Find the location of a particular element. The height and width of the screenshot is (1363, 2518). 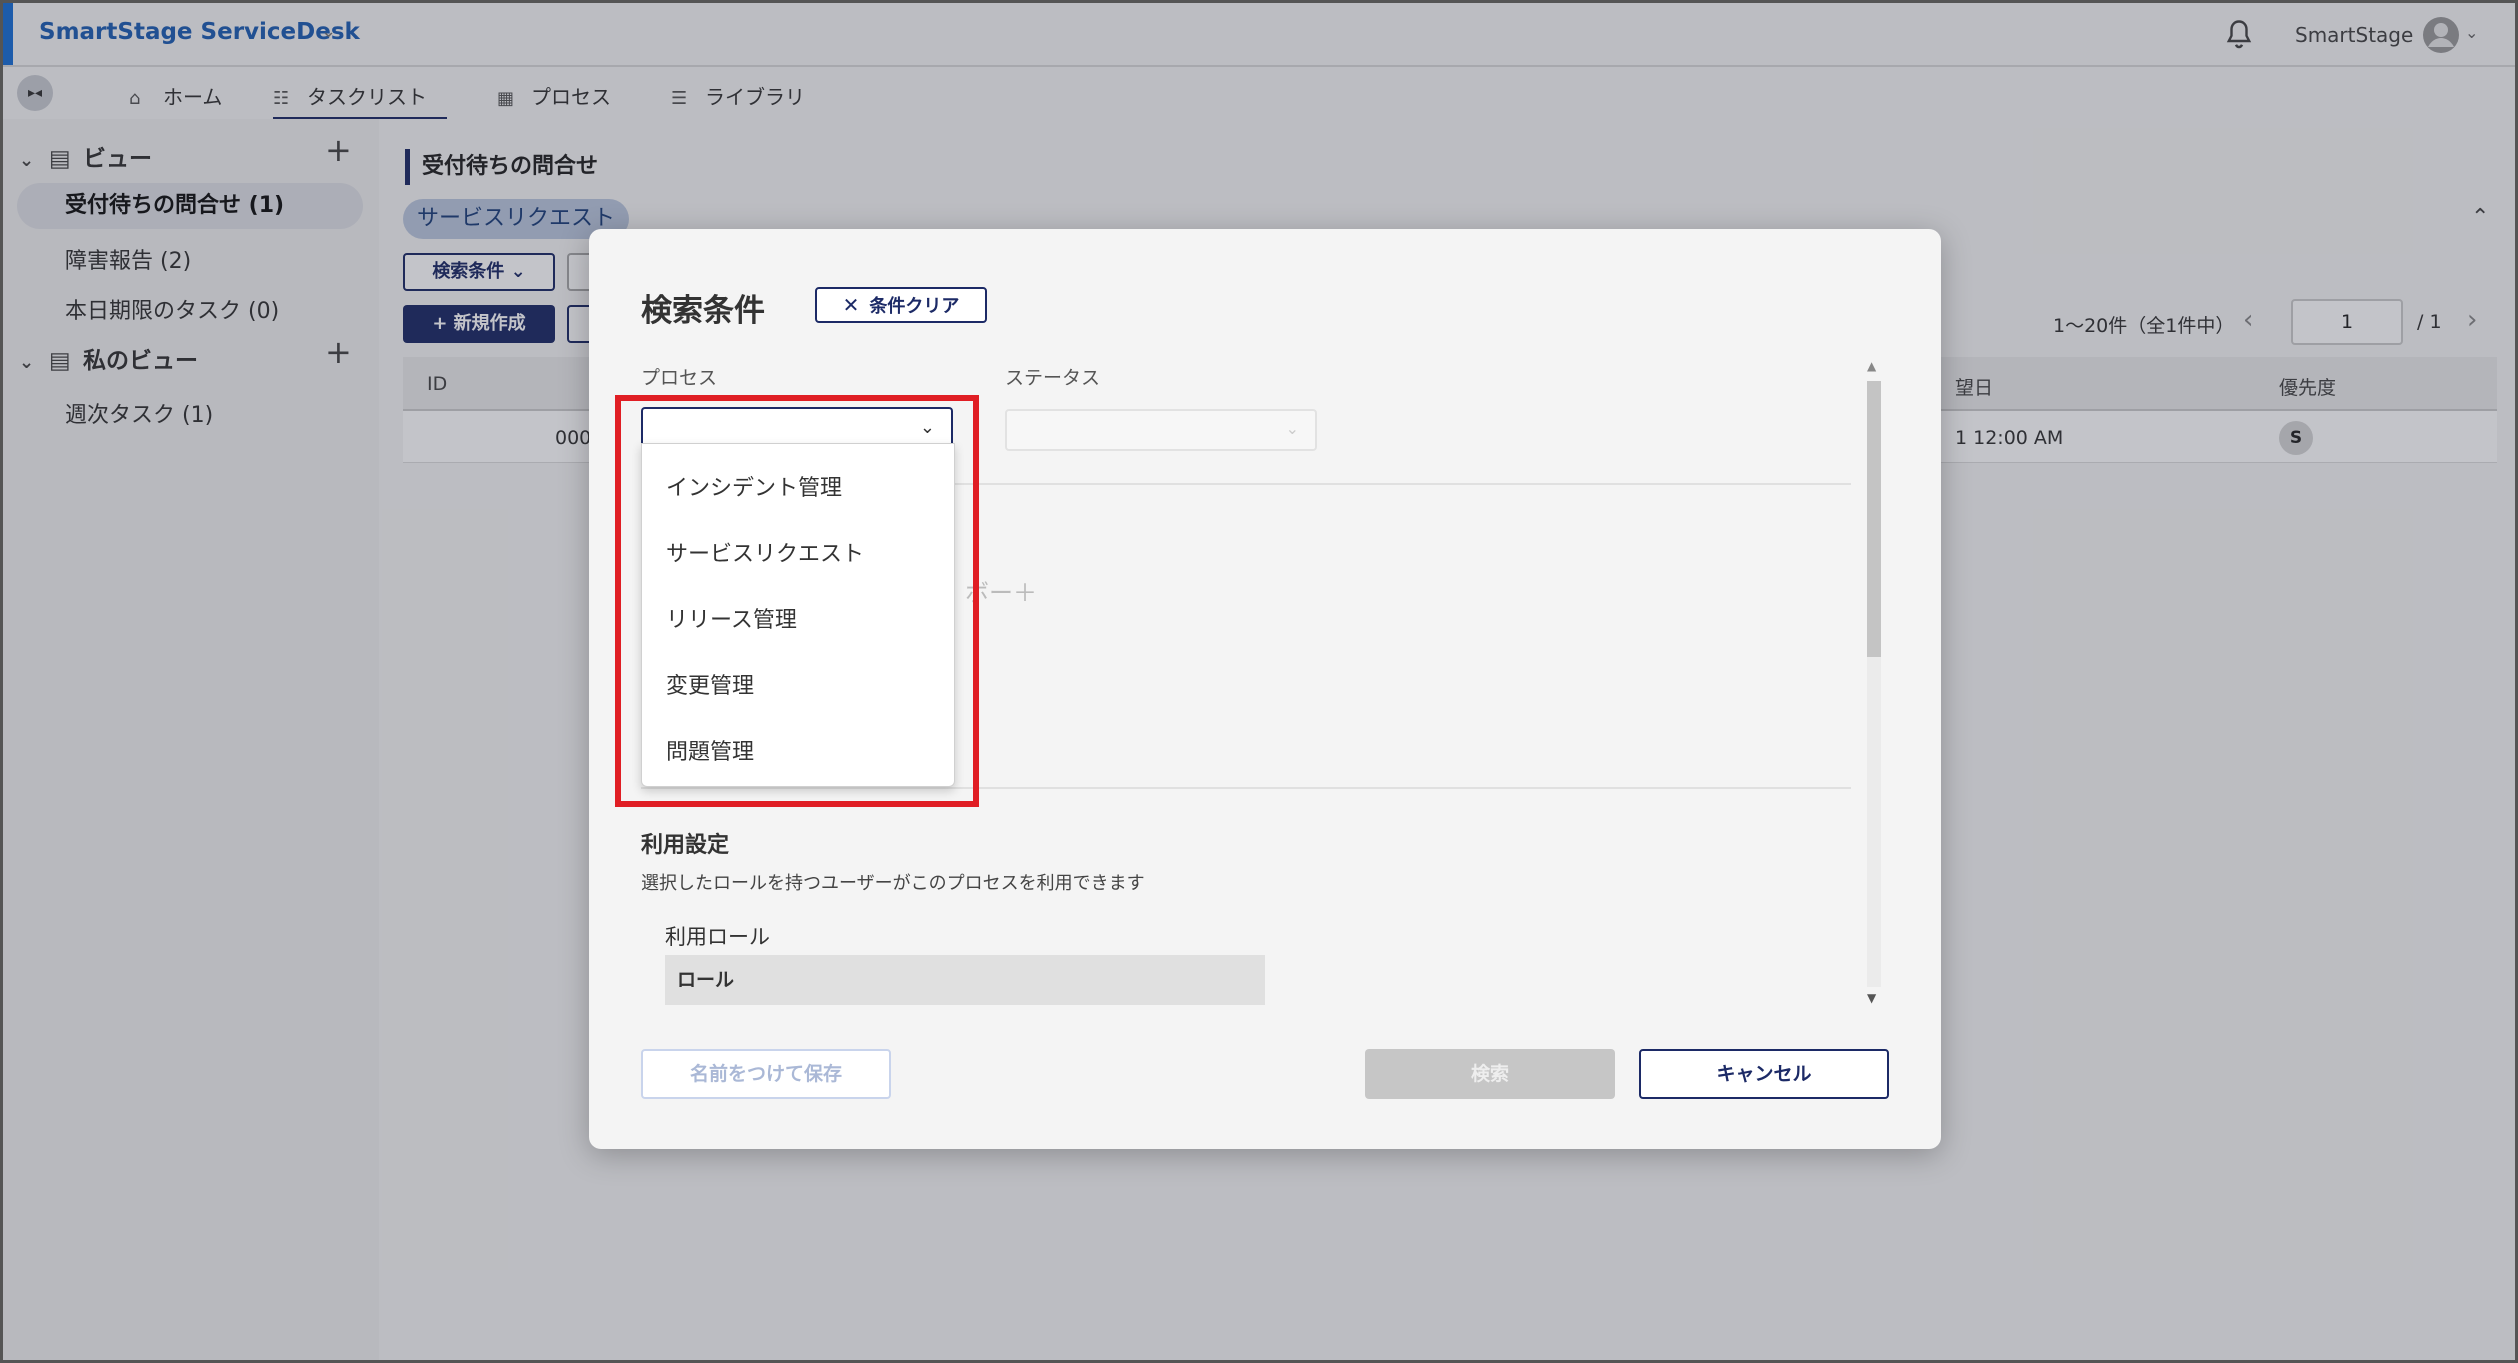

clear-conditions-button: ✕ 条件クリア is located at coordinates (901, 305).